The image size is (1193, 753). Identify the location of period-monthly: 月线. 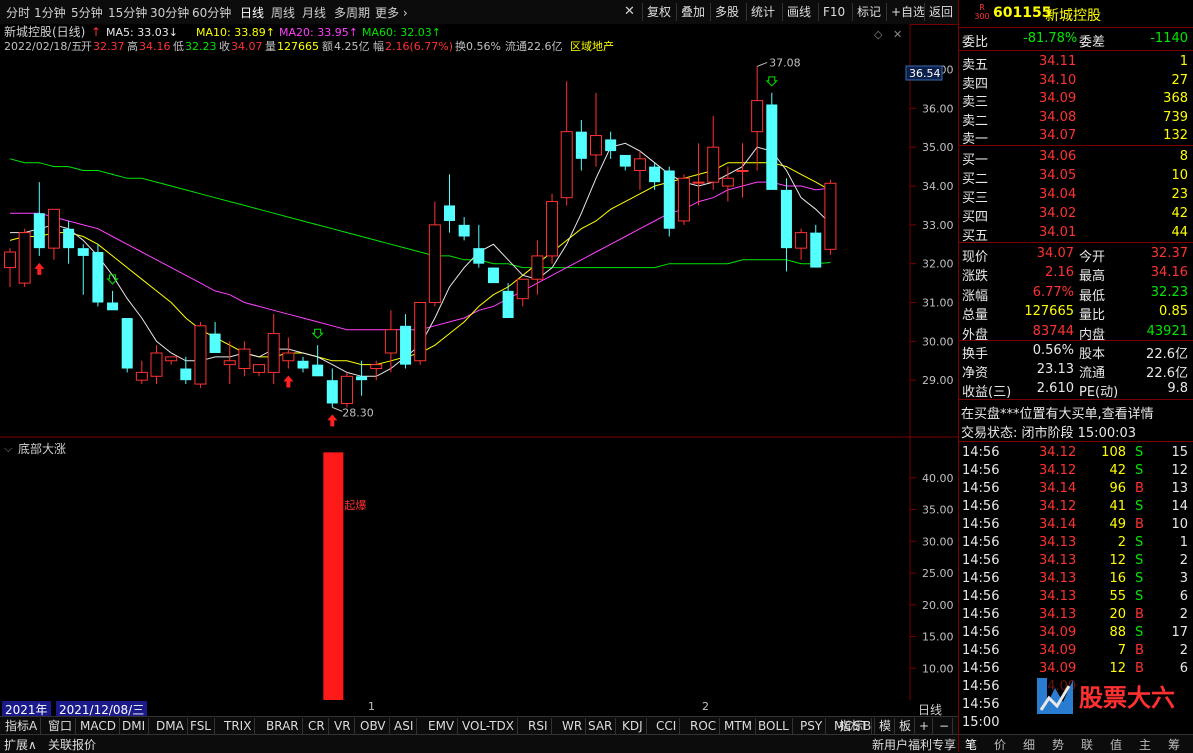
(314, 12).